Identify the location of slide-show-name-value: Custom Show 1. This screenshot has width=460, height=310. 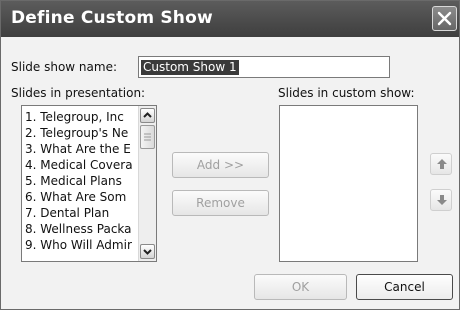
(190, 67).